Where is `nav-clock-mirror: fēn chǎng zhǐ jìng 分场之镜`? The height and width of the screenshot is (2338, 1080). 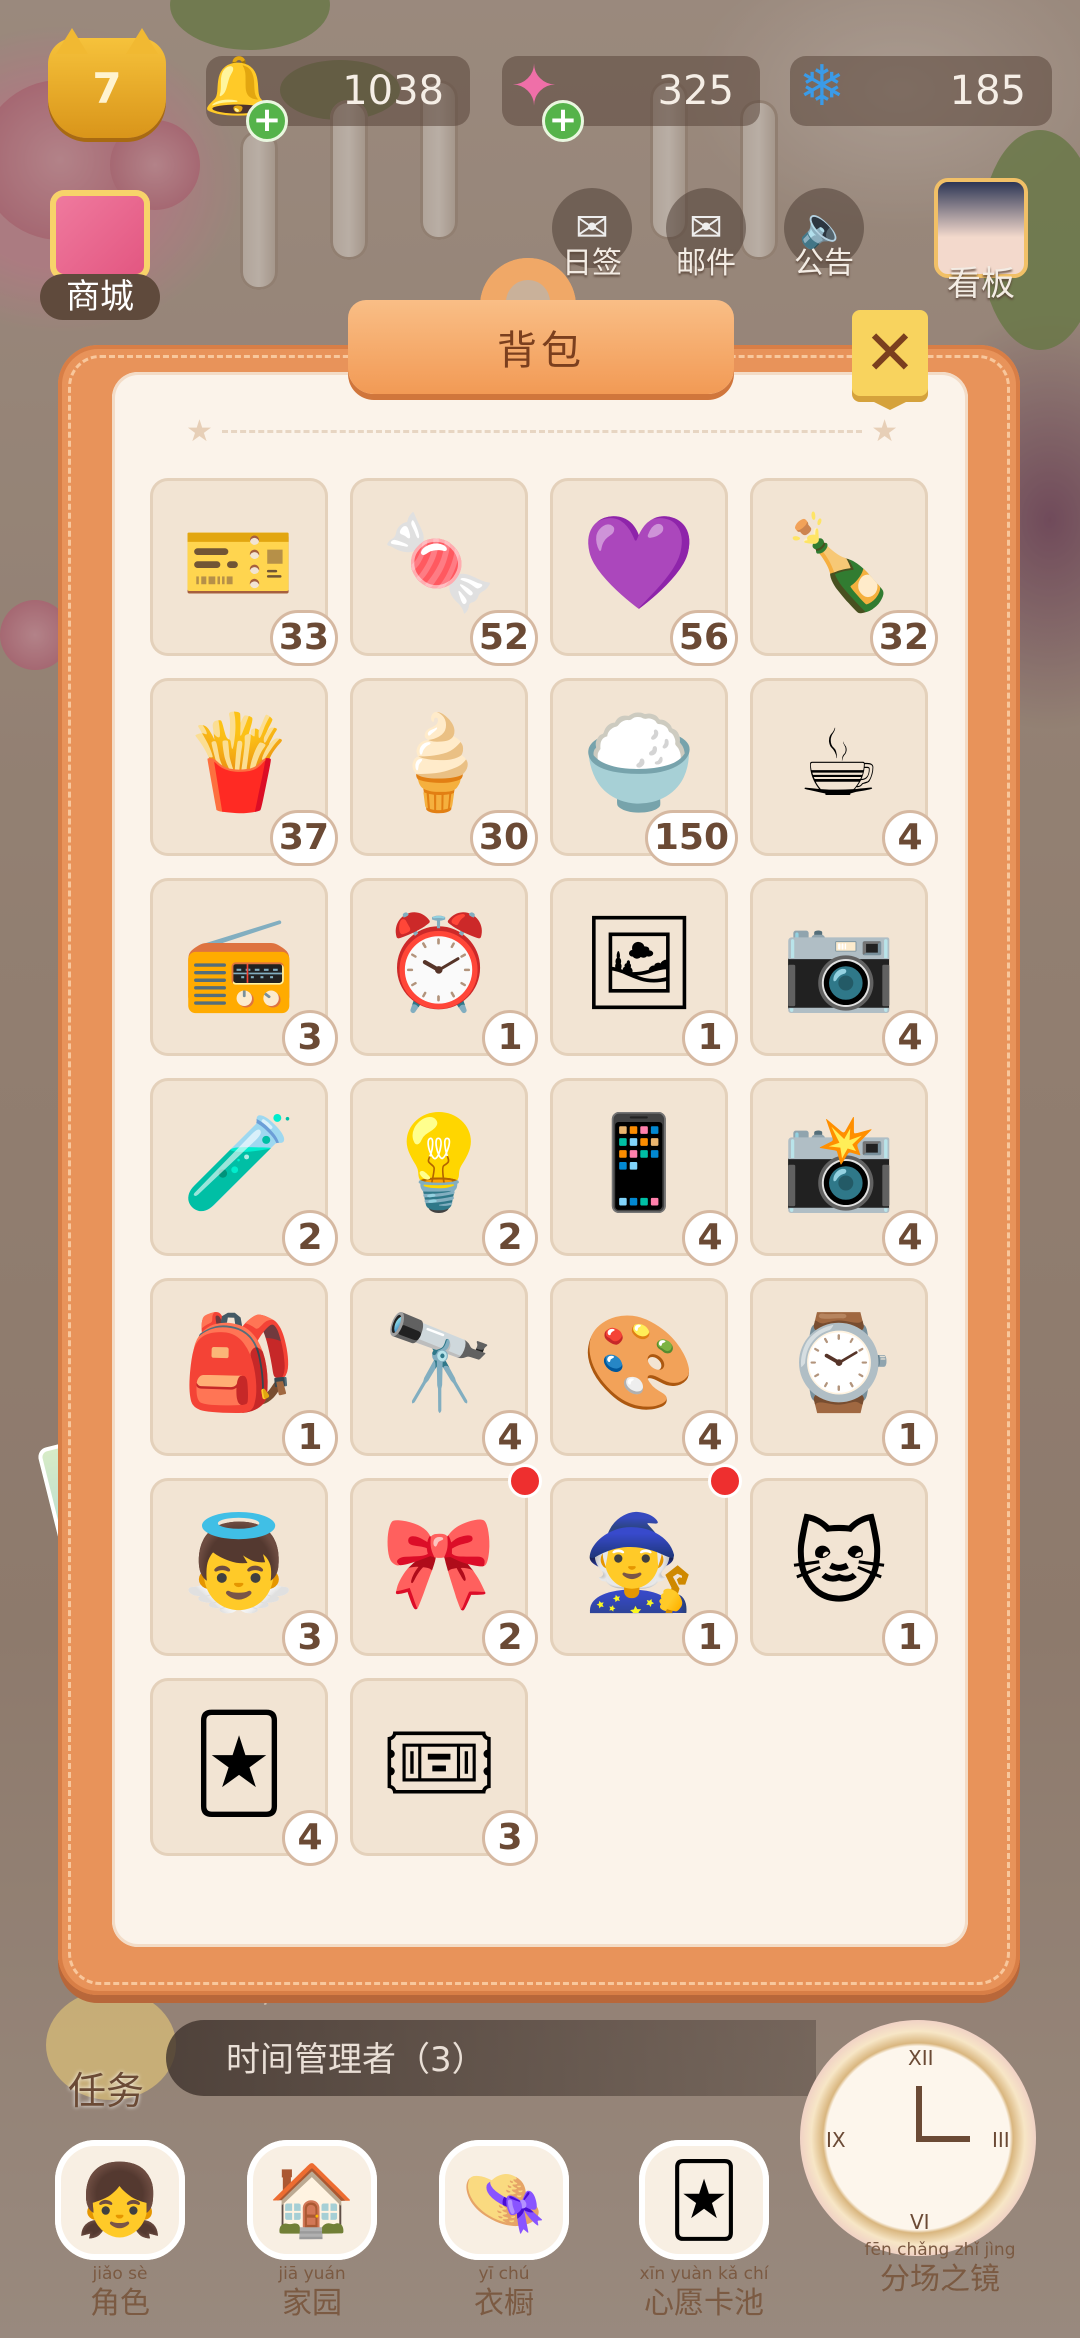
nav-clock-mirror: fēn chǎng zhǐ jìng 分场之镜 is located at coordinates (940, 2281).